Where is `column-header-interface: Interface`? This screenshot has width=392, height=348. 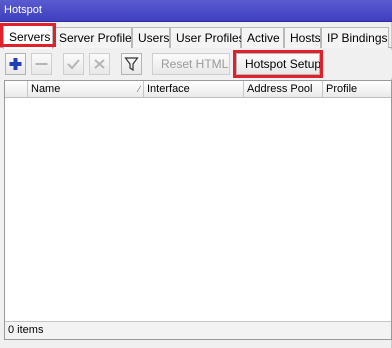
column-header-interface: Interface is located at coordinates (194, 89).